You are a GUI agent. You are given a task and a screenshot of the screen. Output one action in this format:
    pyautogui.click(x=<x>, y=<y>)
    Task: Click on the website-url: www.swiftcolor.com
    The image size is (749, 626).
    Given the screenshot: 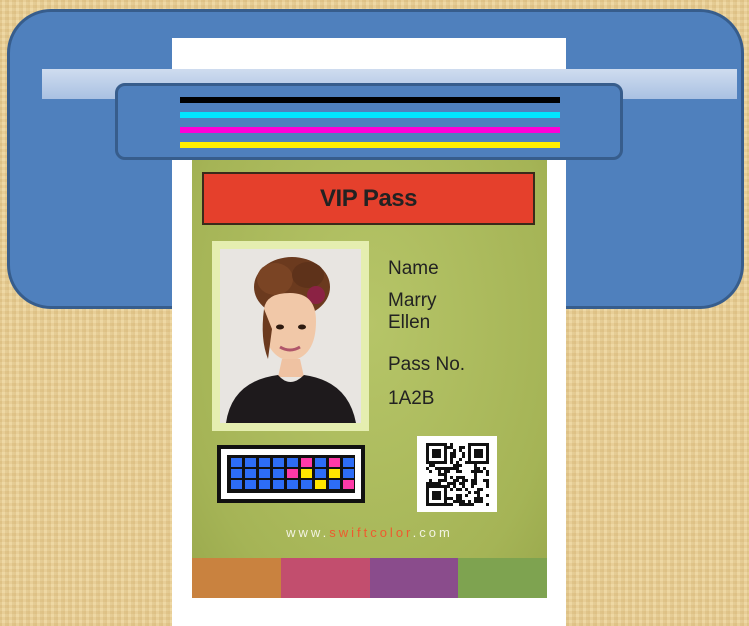 What is the action you would take?
    pyautogui.click(x=369, y=532)
    